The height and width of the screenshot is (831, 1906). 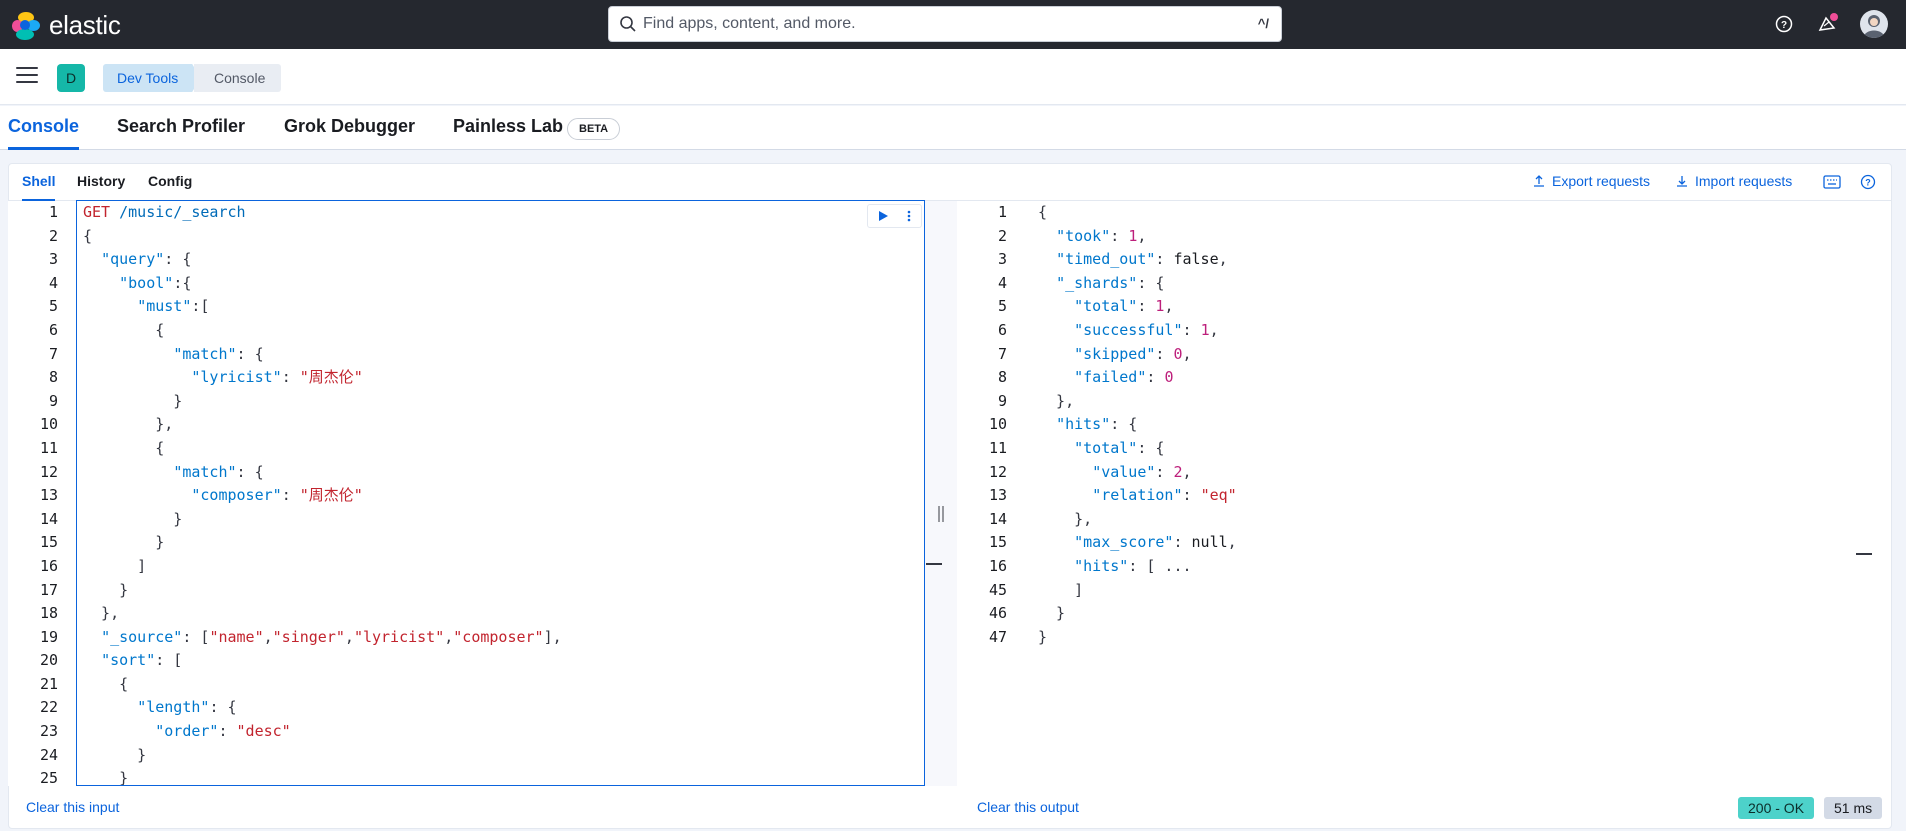 What do you see at coordinates (48, 754) in the screenshot?
I see `request-line-number: 24` at bounding box center [48, 754].